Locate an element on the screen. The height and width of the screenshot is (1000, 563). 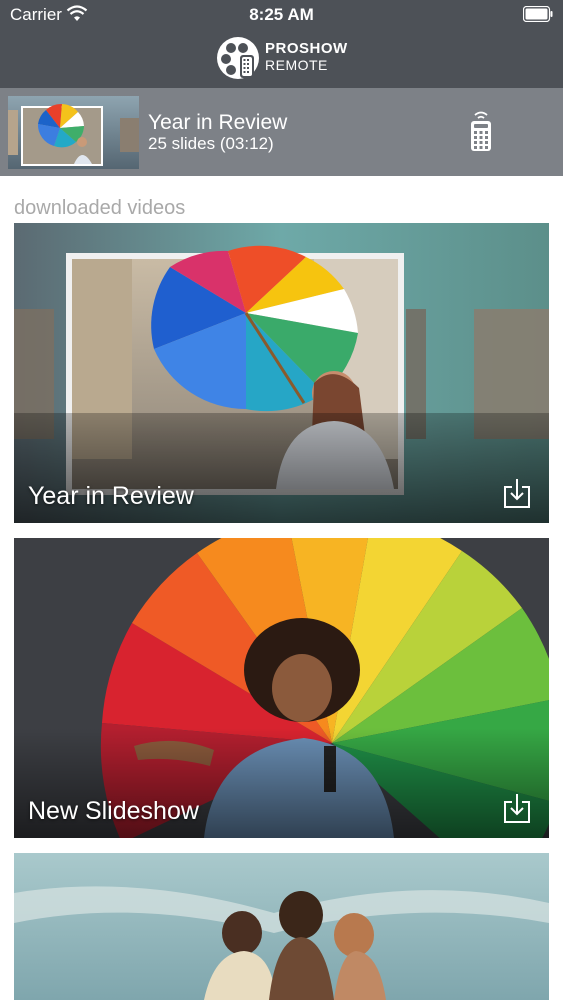
film-reel-logo-icon is located at coordinates (238, 58).